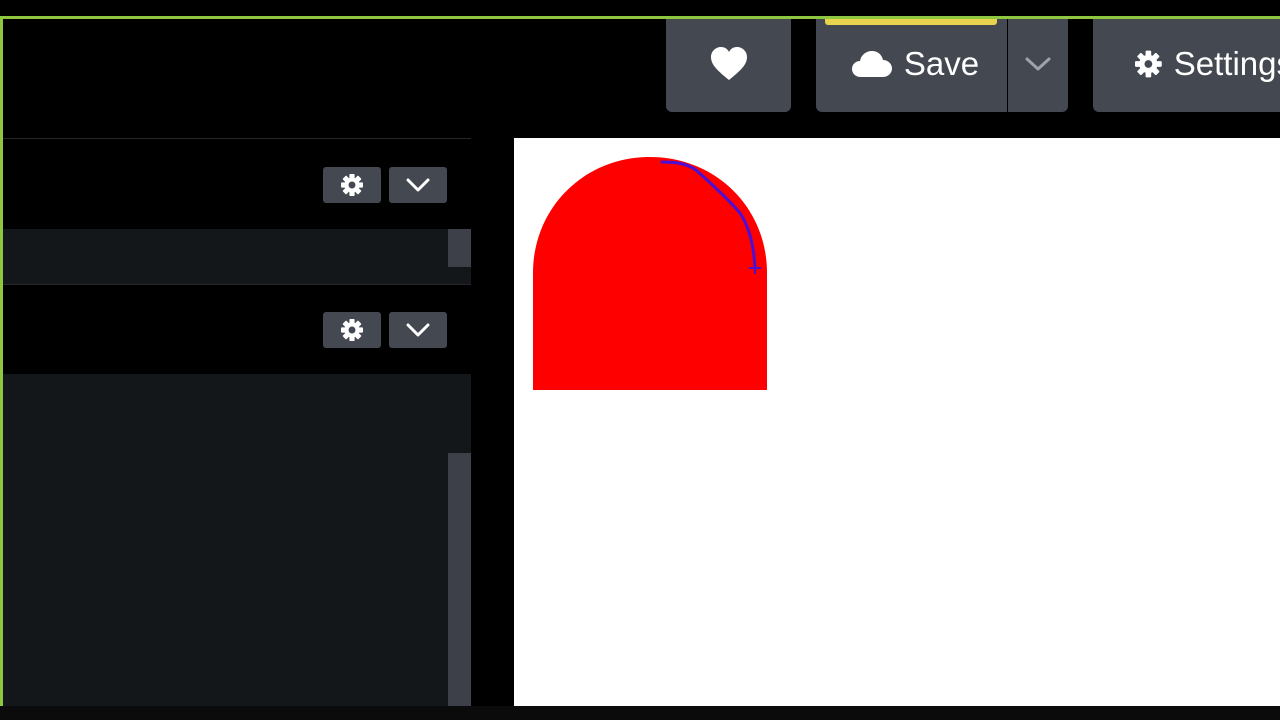  I want to click on favorite-button, so click(728, 64).